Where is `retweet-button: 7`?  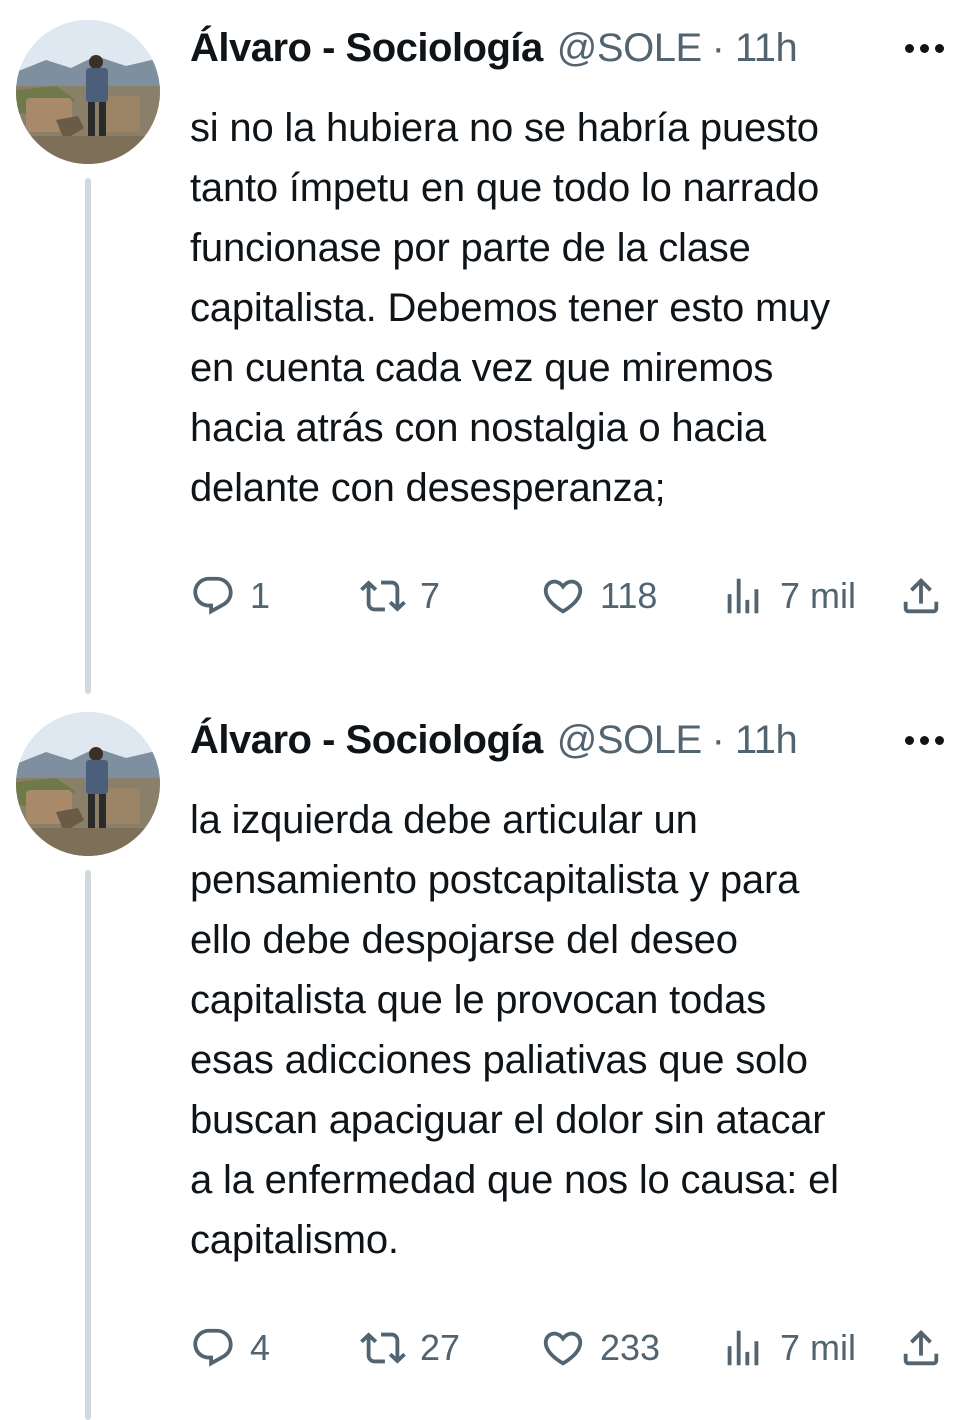 retweet-button: 7 is located at coordinates (400, 596).